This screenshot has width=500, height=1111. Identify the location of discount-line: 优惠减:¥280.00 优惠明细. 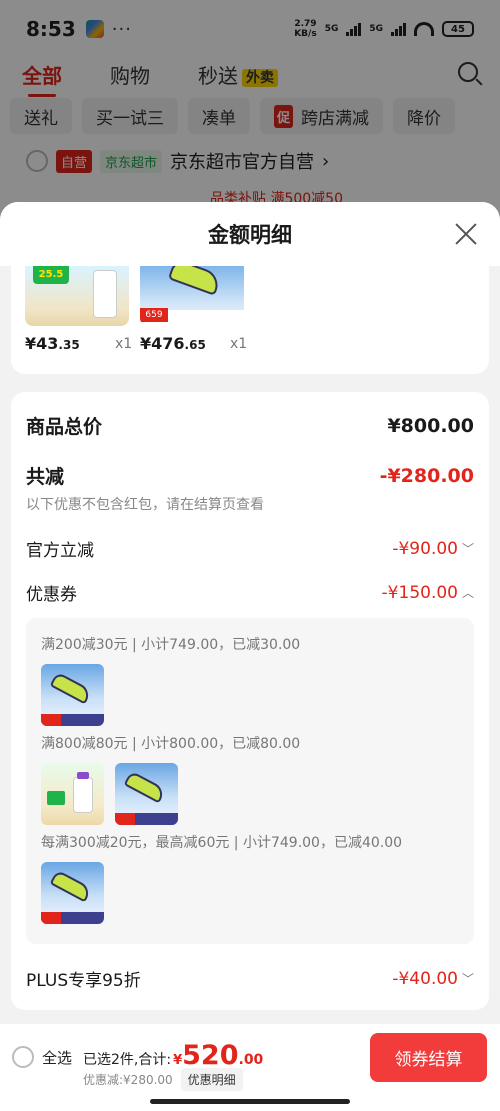
(163, 1079).